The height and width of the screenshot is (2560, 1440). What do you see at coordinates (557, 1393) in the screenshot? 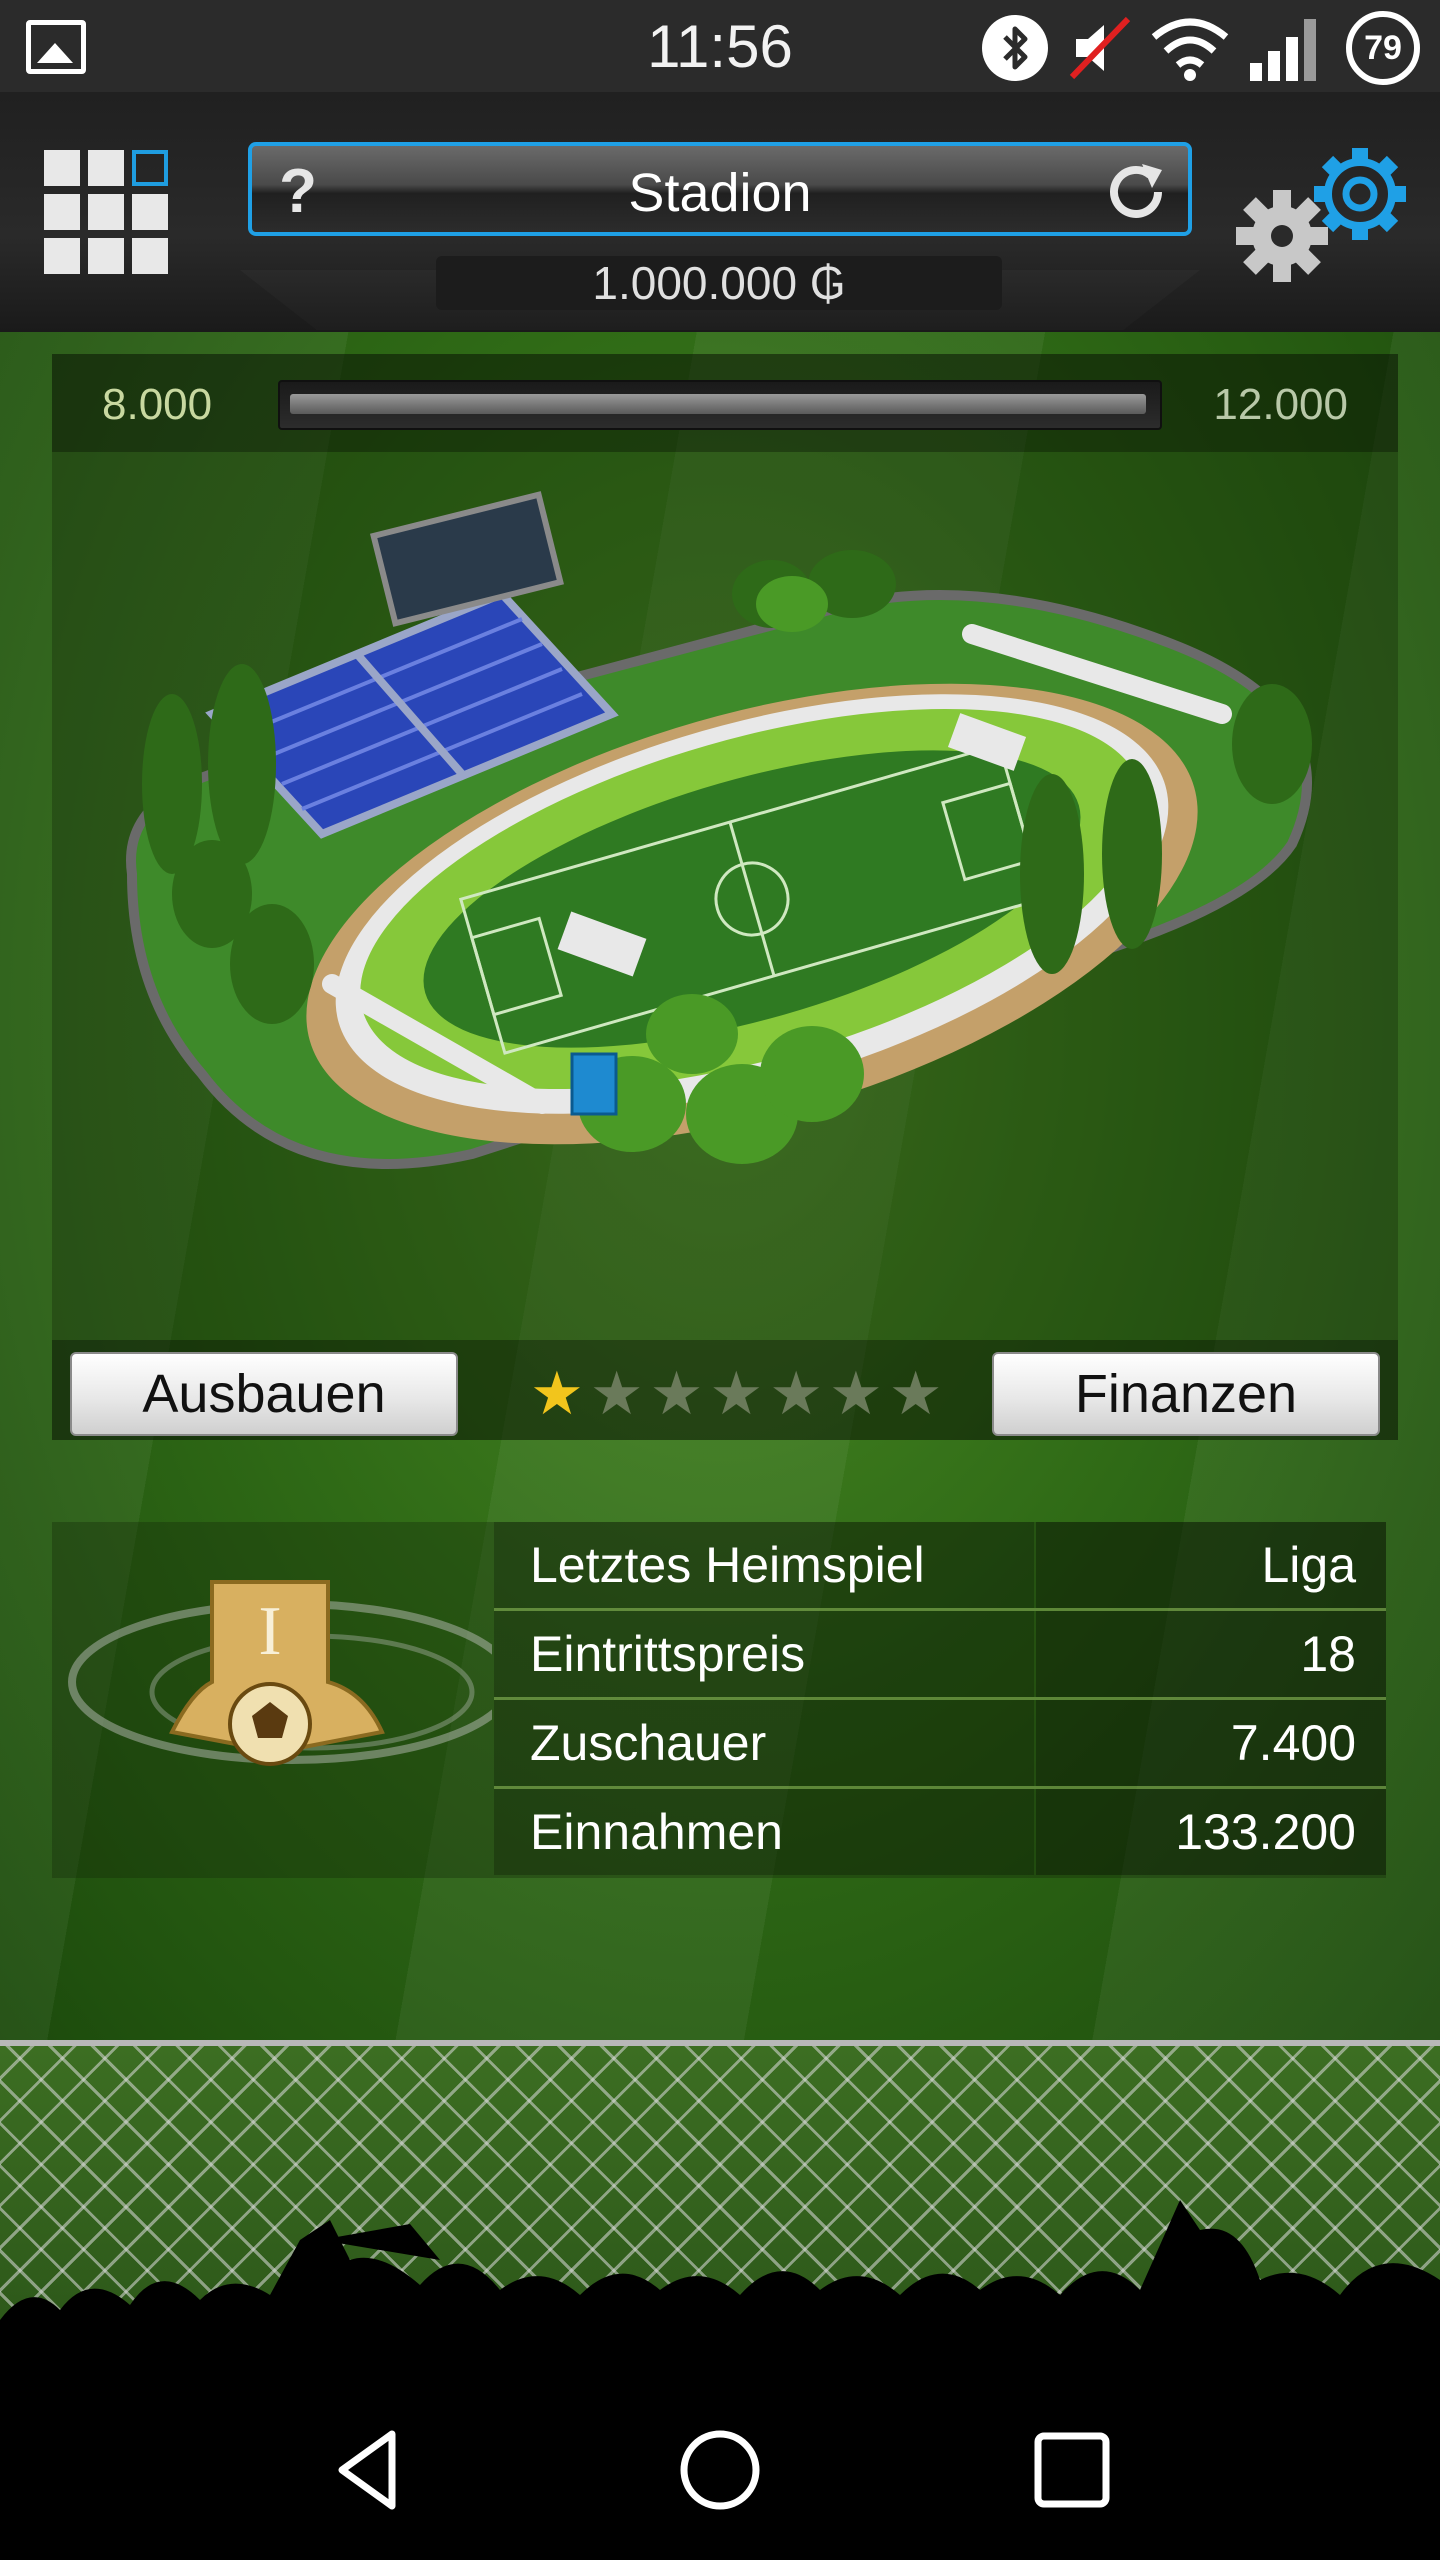
I see `star-filled-icon: ★` at bounding box center [557, 1393].